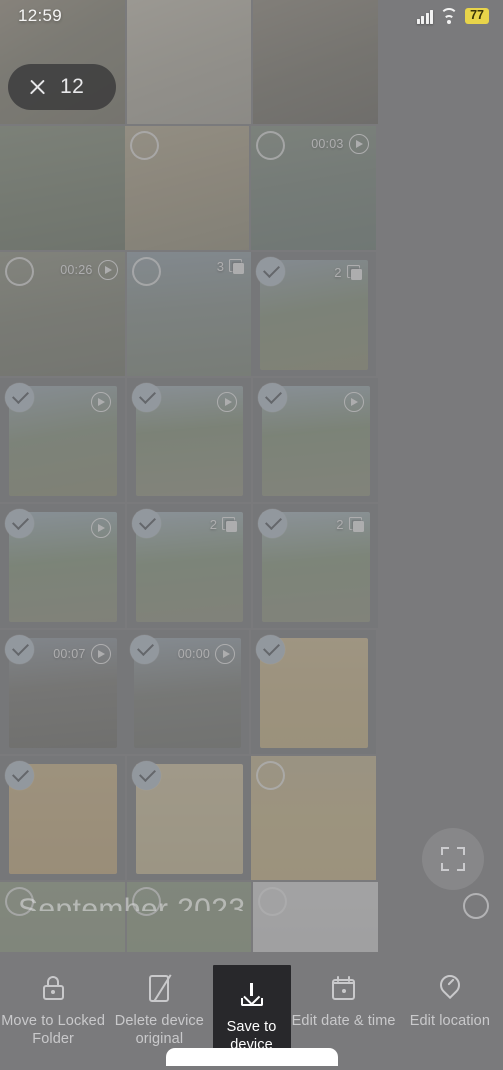 This screenshot has height=1070, width=503. I want to click on stack-badge: 3, so click(230, 266).